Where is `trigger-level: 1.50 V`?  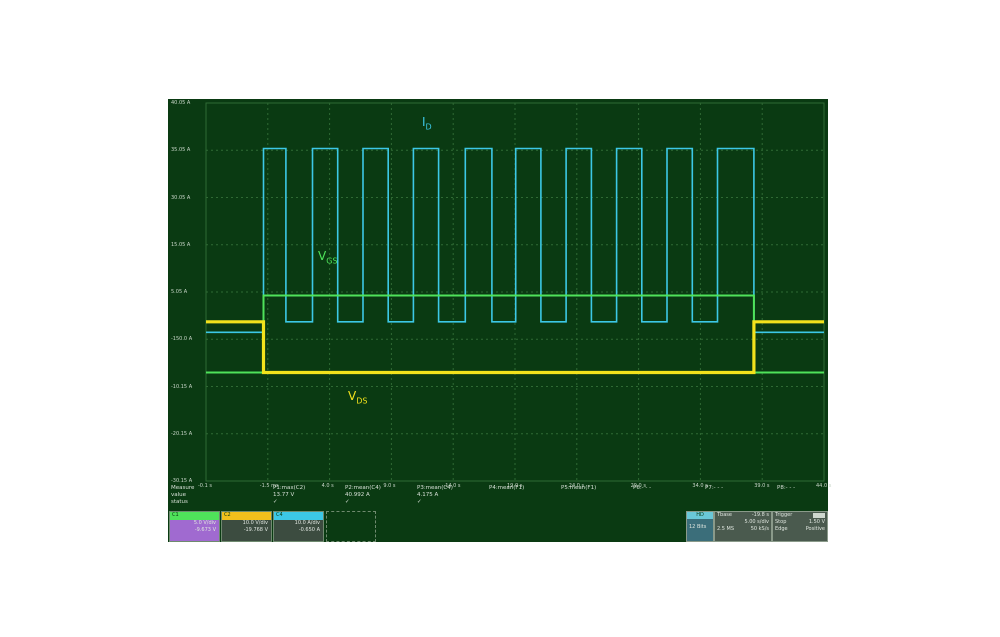
trigger-level: 1.50 V is located at coordinates (816, 522).